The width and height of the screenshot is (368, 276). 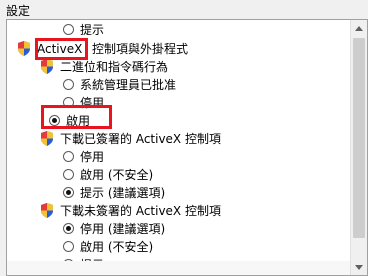 I want to click on setting-label: 下載已簽署的 ActiveX 控制項, so click(x=140, y=139).